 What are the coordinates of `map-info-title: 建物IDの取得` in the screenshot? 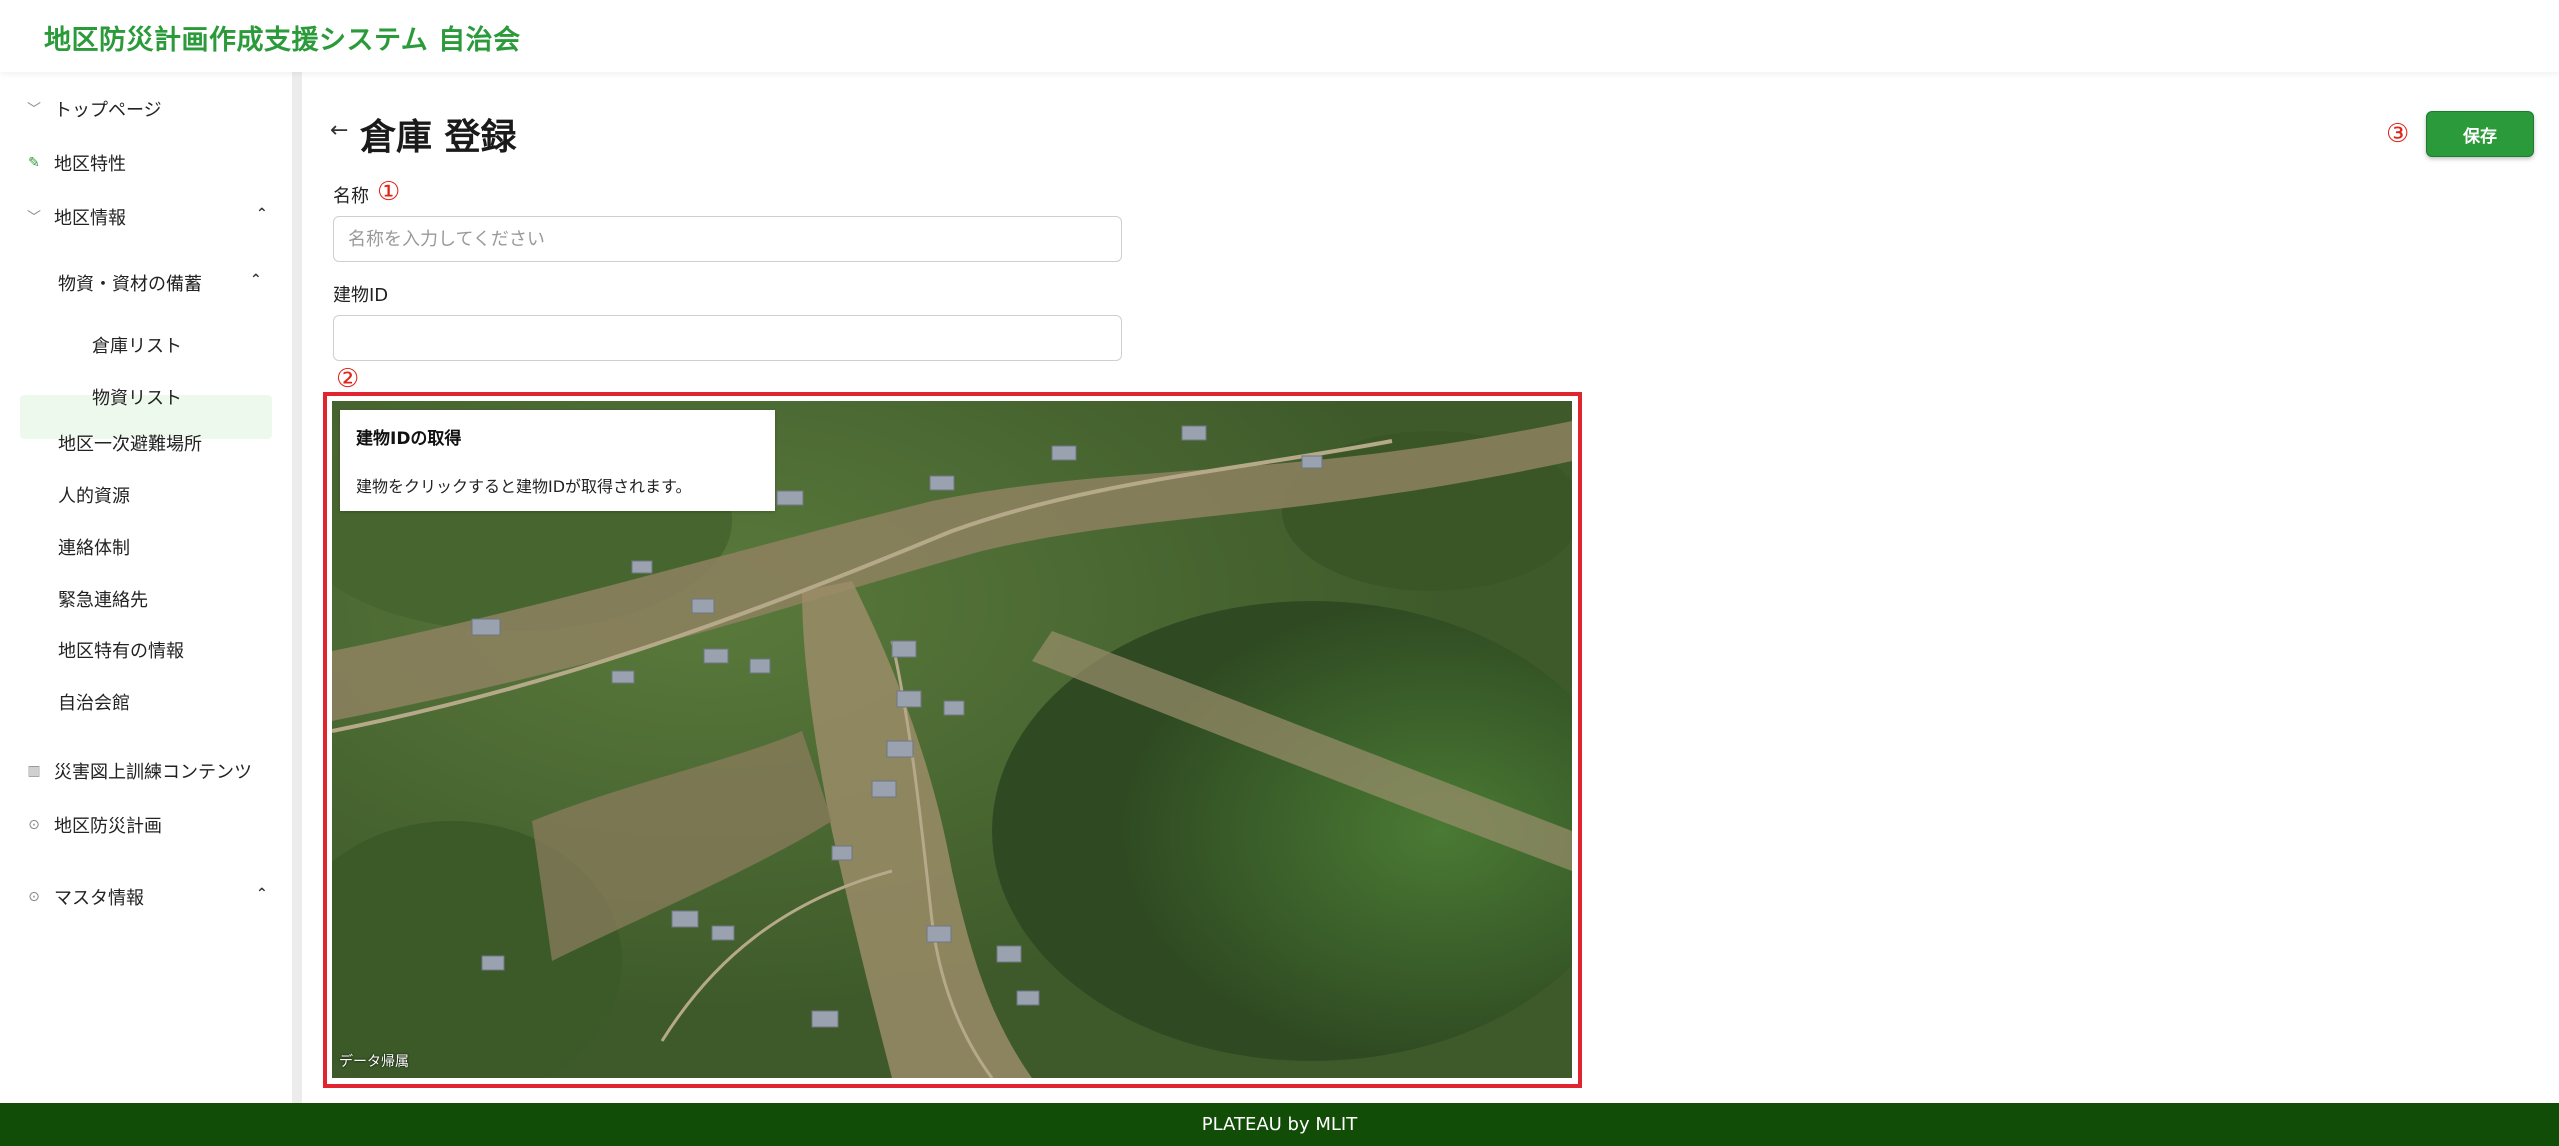 It's located at (409, 439).